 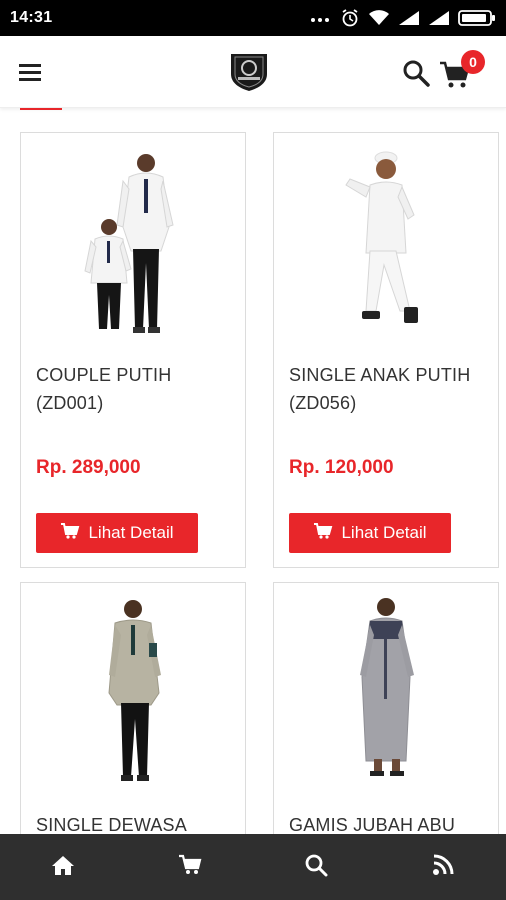 I want to click on app-header, so click(x=253, y=72).